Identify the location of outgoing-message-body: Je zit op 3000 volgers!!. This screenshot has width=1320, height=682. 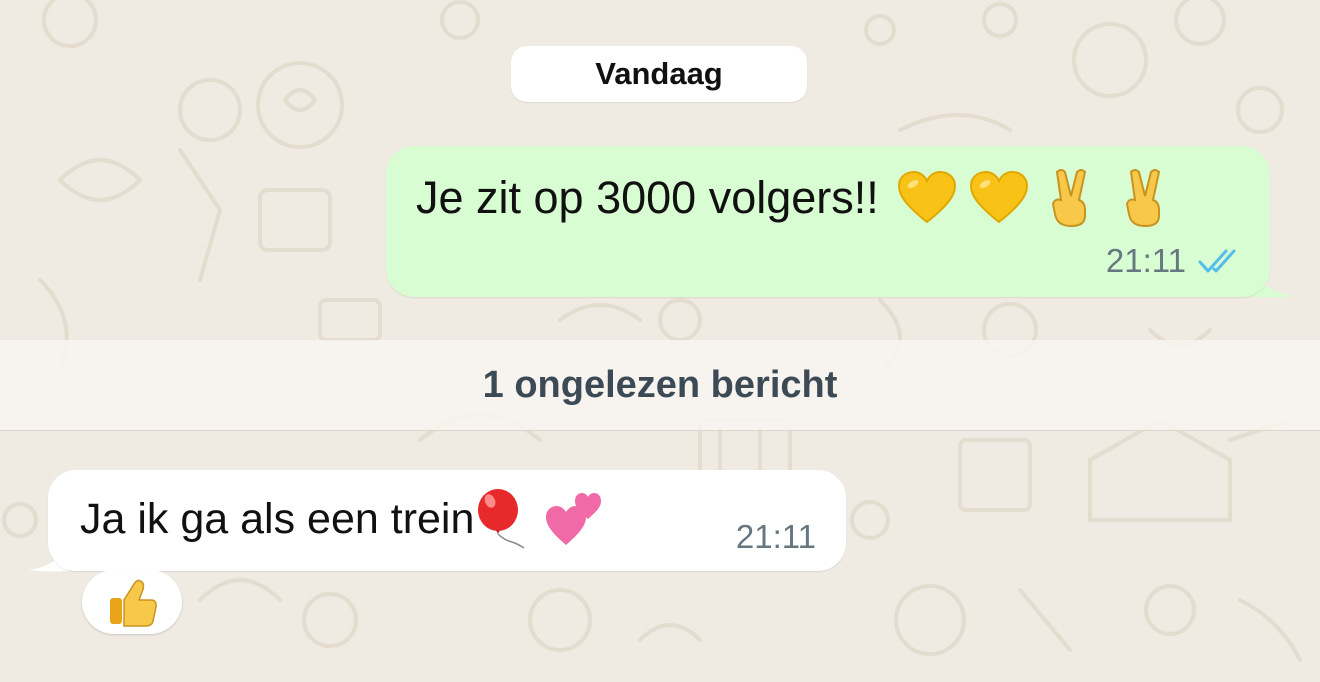
(647, 197).